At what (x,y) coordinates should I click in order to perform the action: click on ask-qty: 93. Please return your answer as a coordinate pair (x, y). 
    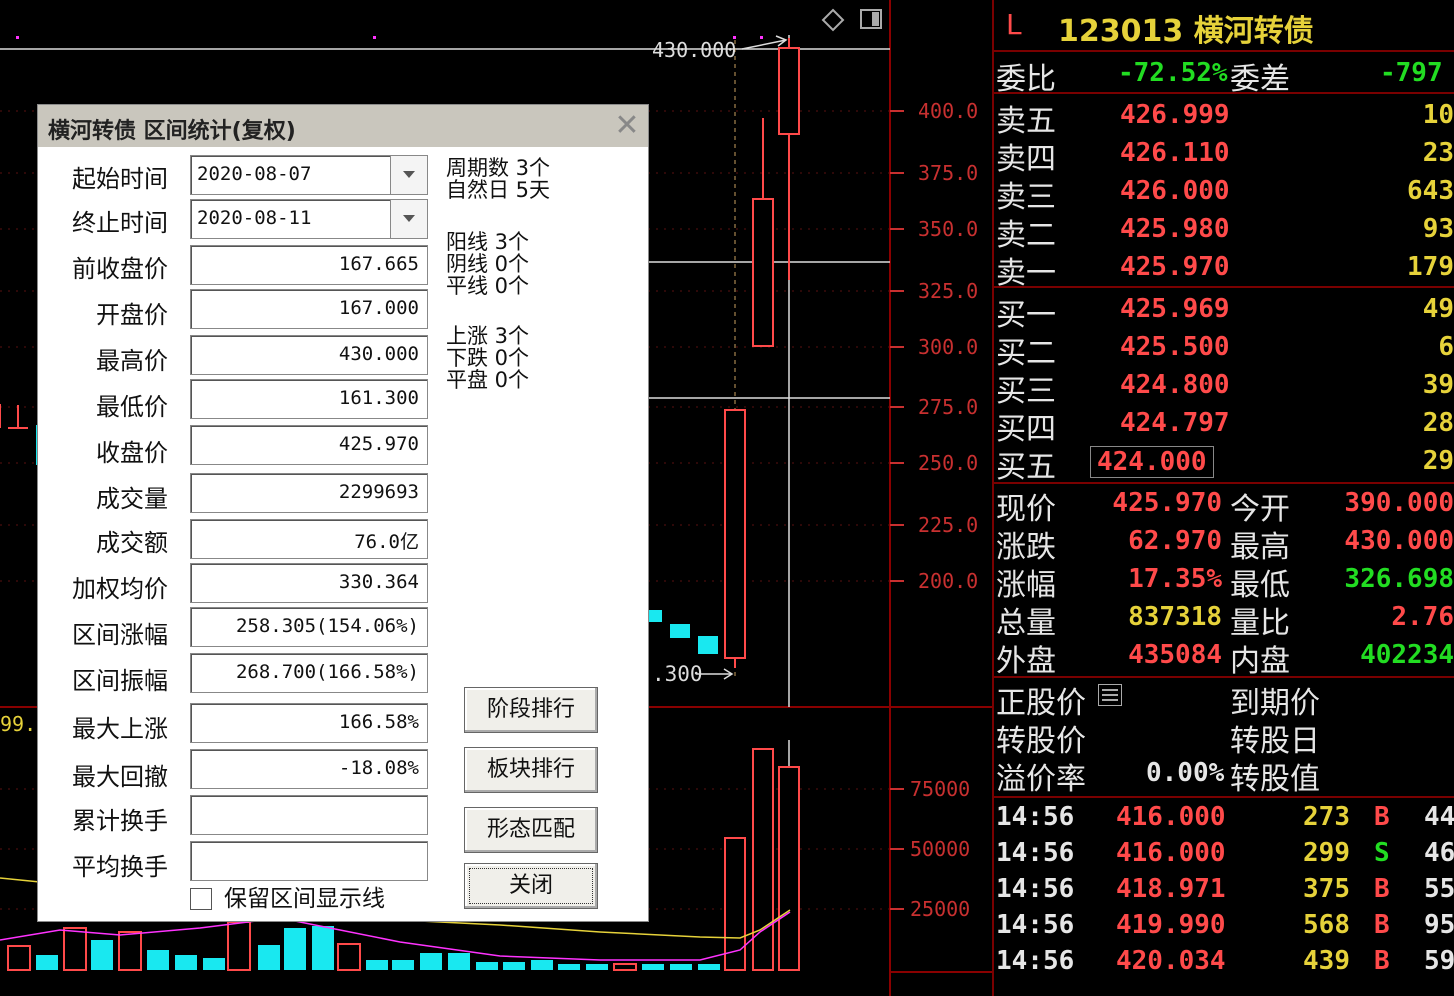
    Looking at the image, I should click on (1438, 229).